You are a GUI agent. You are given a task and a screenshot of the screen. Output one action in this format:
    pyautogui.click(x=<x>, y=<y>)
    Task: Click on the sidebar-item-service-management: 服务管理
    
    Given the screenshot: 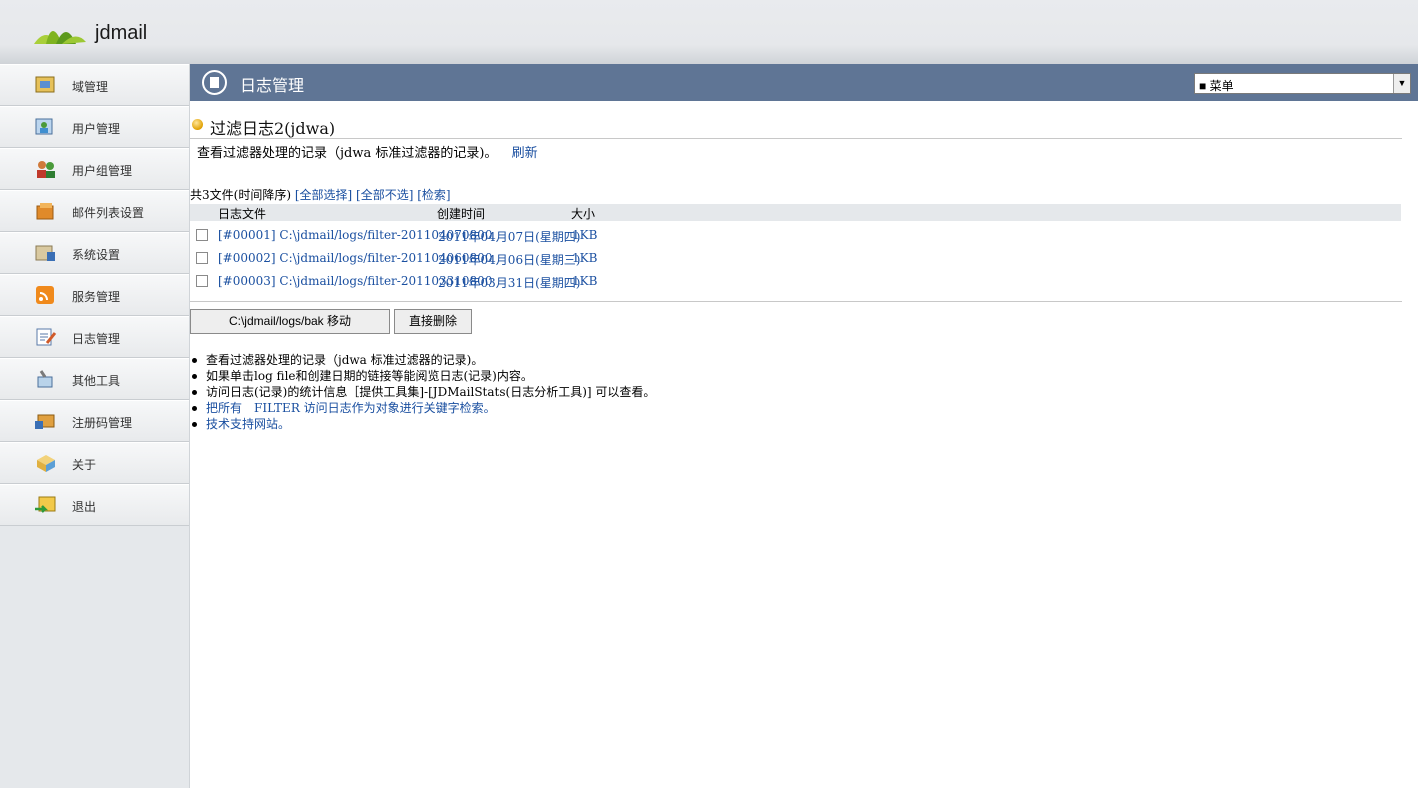 What is the action you would take?
    pyautogui.click(x=94, y=295)
    